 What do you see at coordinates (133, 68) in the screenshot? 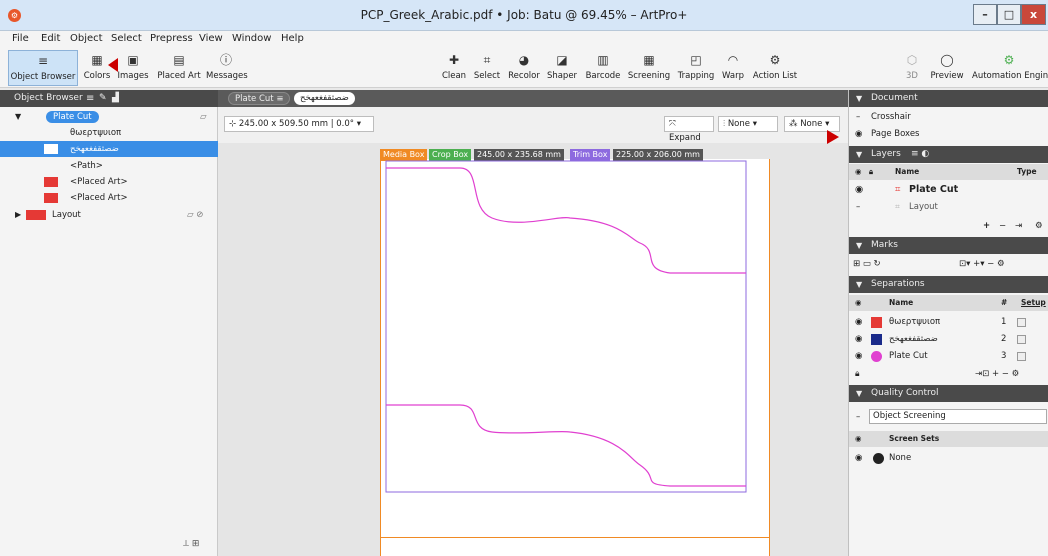
I see `images-button: ▣ Images` at bounding box center [133, 68].